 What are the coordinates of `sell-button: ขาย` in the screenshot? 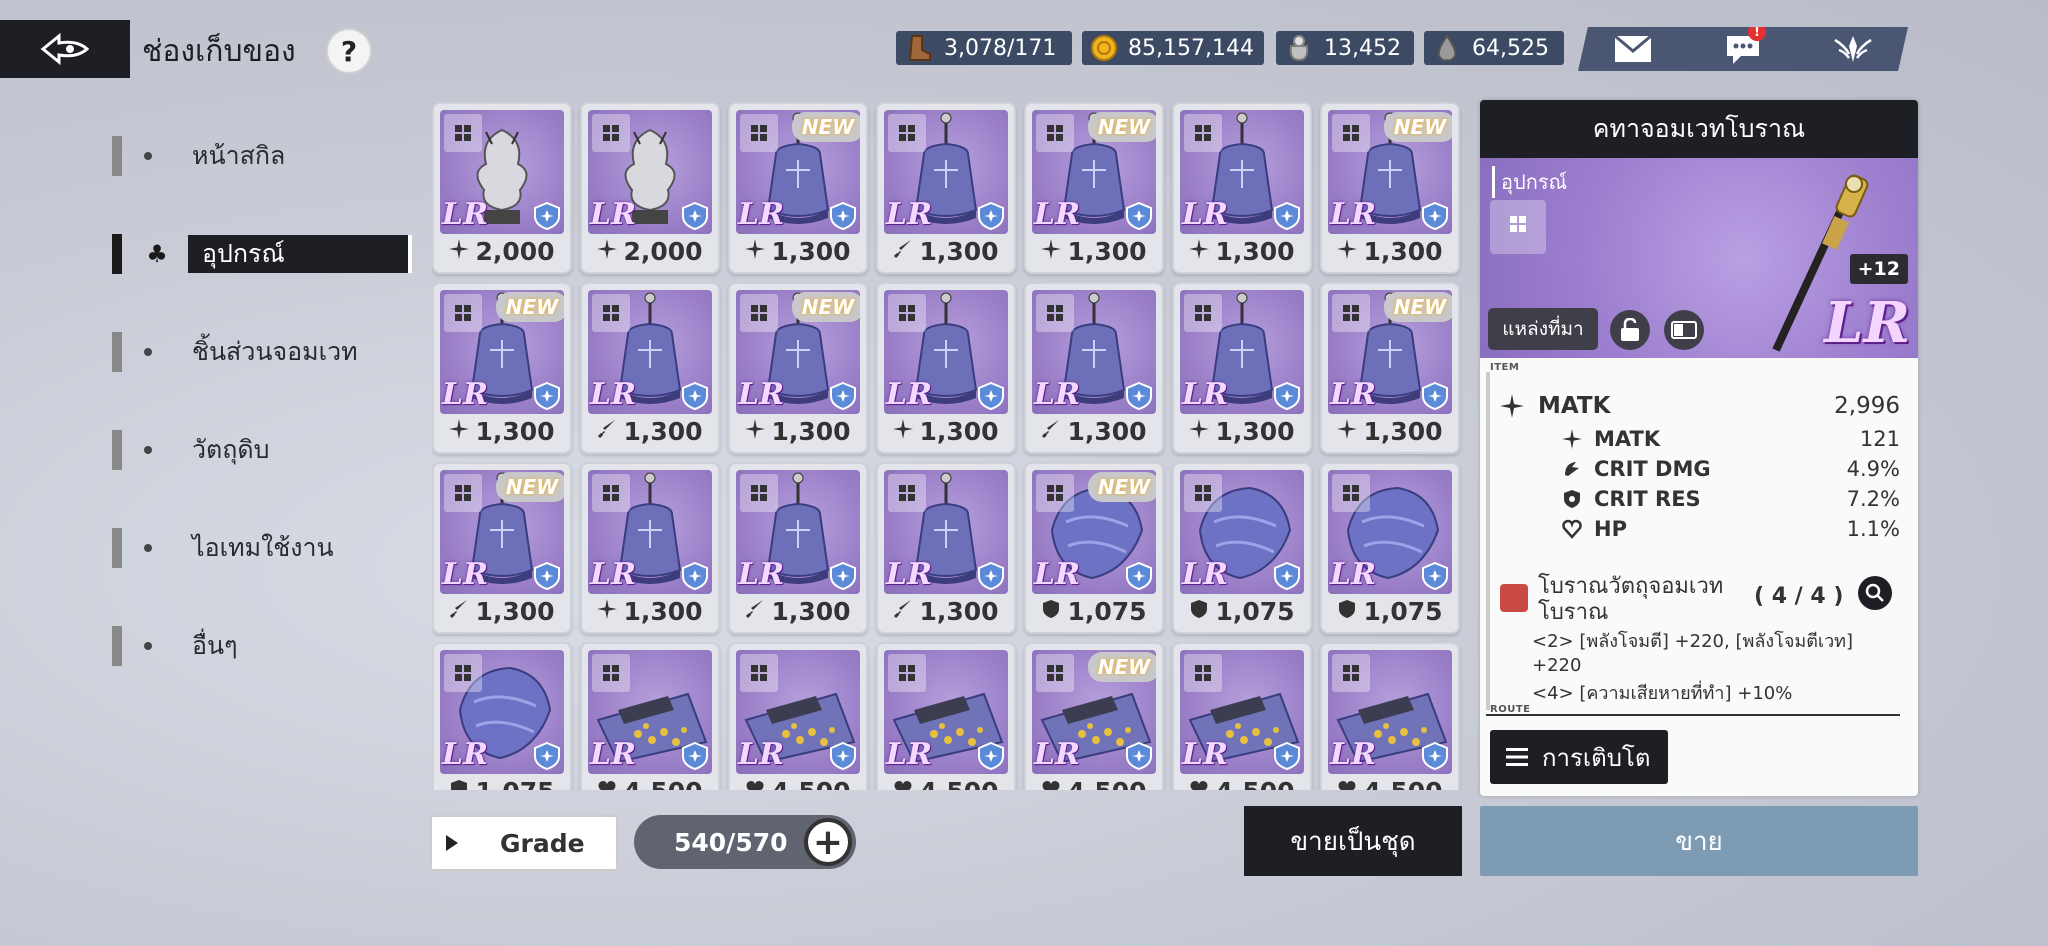 It's located at (1699, 841).